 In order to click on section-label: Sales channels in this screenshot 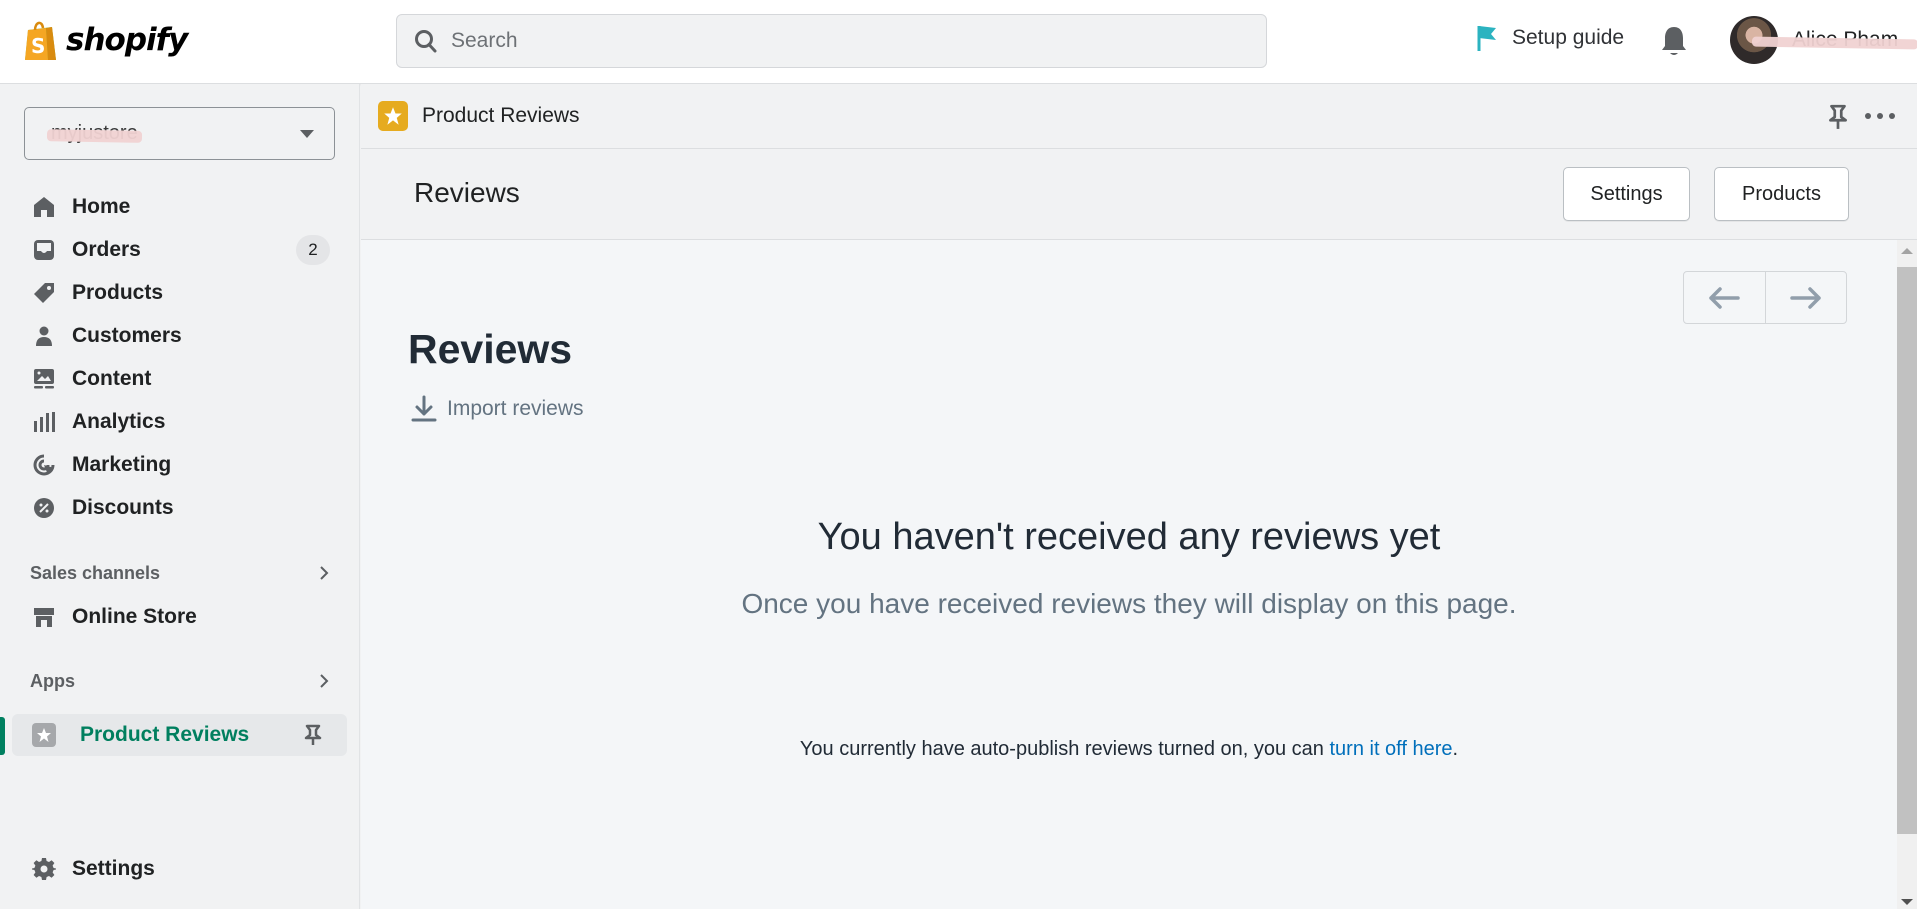, I will do `click(95, 572)`.